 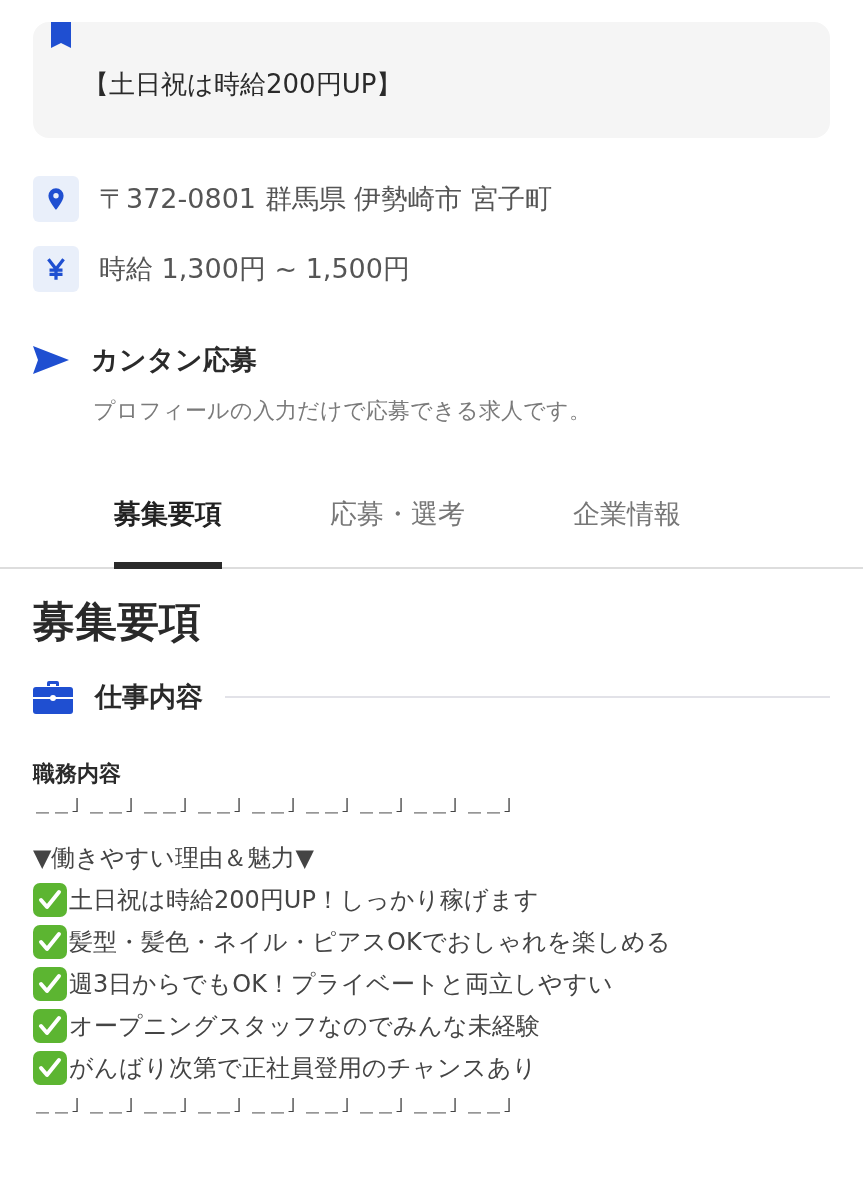 What do you see at coordinates (304, 900) in the screenshot?
I see `feature-text: 土日祝は時給200円UP！しっかり稼げます` at bounding box center [304, 900].